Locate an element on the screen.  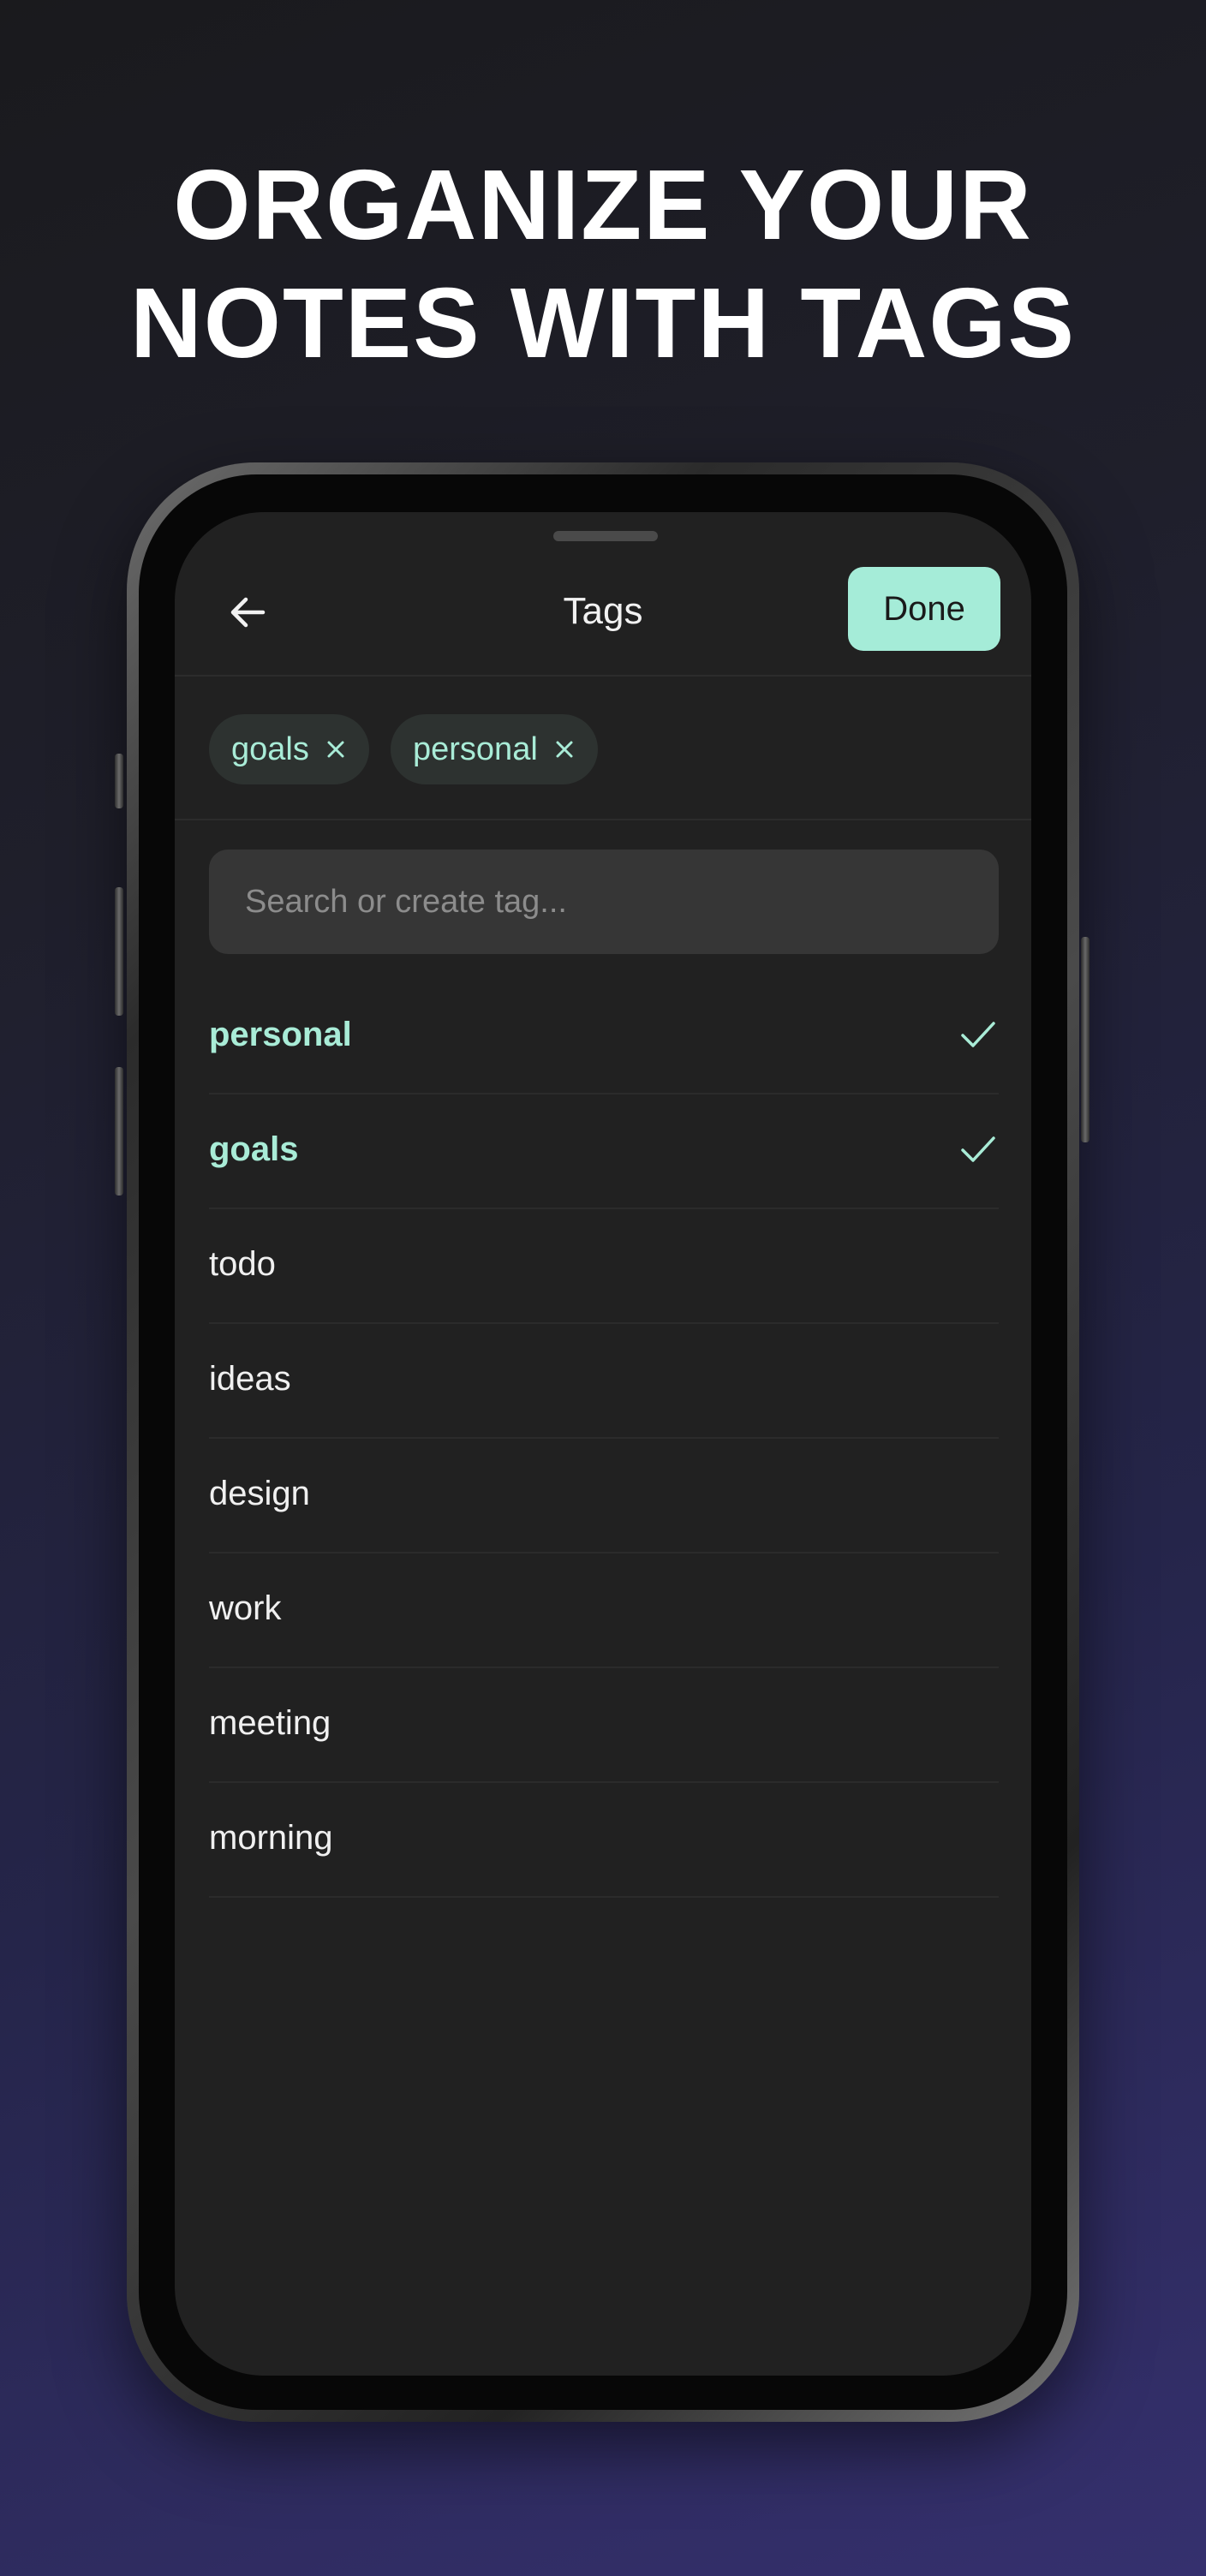
arrow-left-icon is located at coordinates (248, 613).